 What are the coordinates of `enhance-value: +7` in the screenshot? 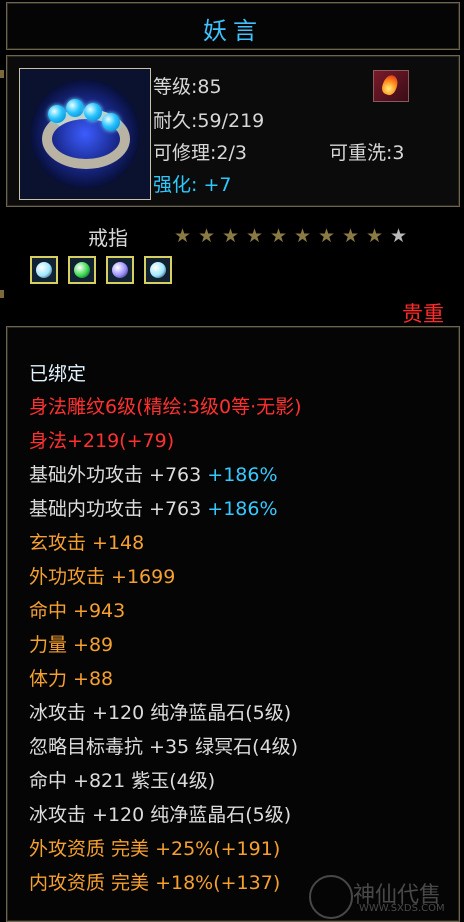 It's located at (217, 185).